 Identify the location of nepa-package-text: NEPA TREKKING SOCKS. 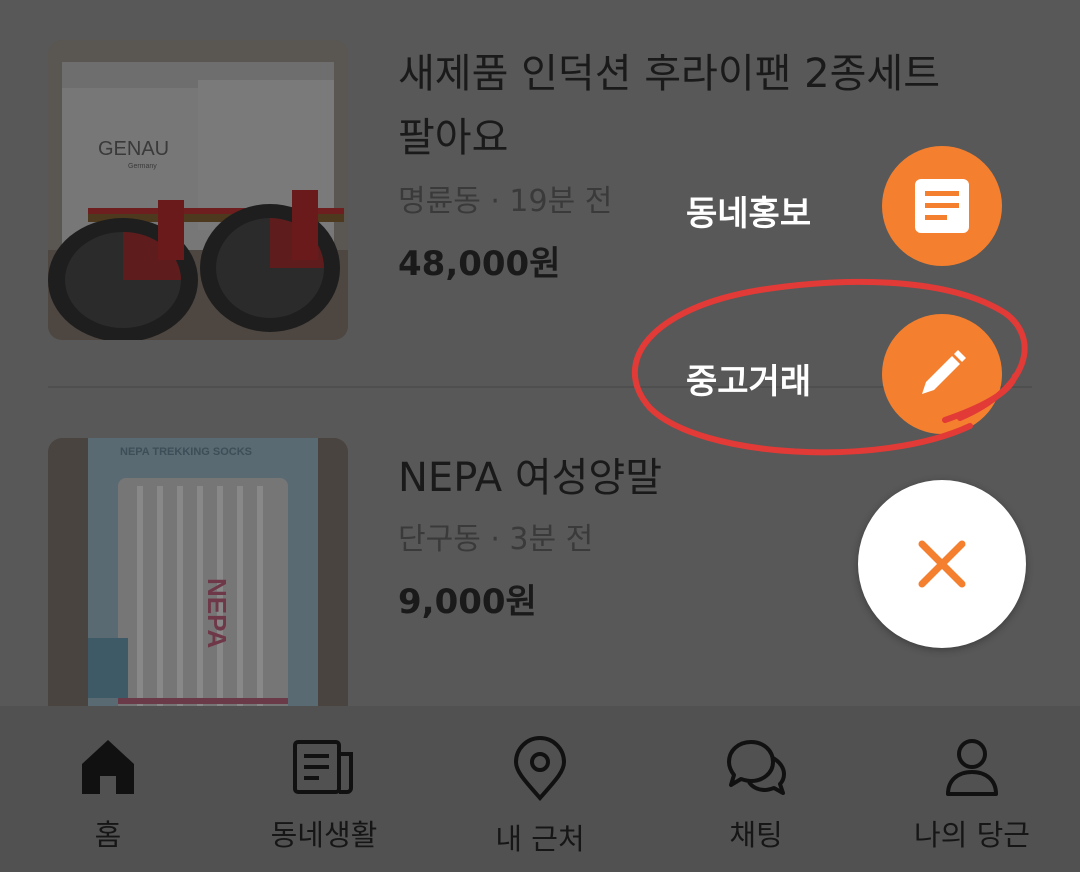
(186, 452).